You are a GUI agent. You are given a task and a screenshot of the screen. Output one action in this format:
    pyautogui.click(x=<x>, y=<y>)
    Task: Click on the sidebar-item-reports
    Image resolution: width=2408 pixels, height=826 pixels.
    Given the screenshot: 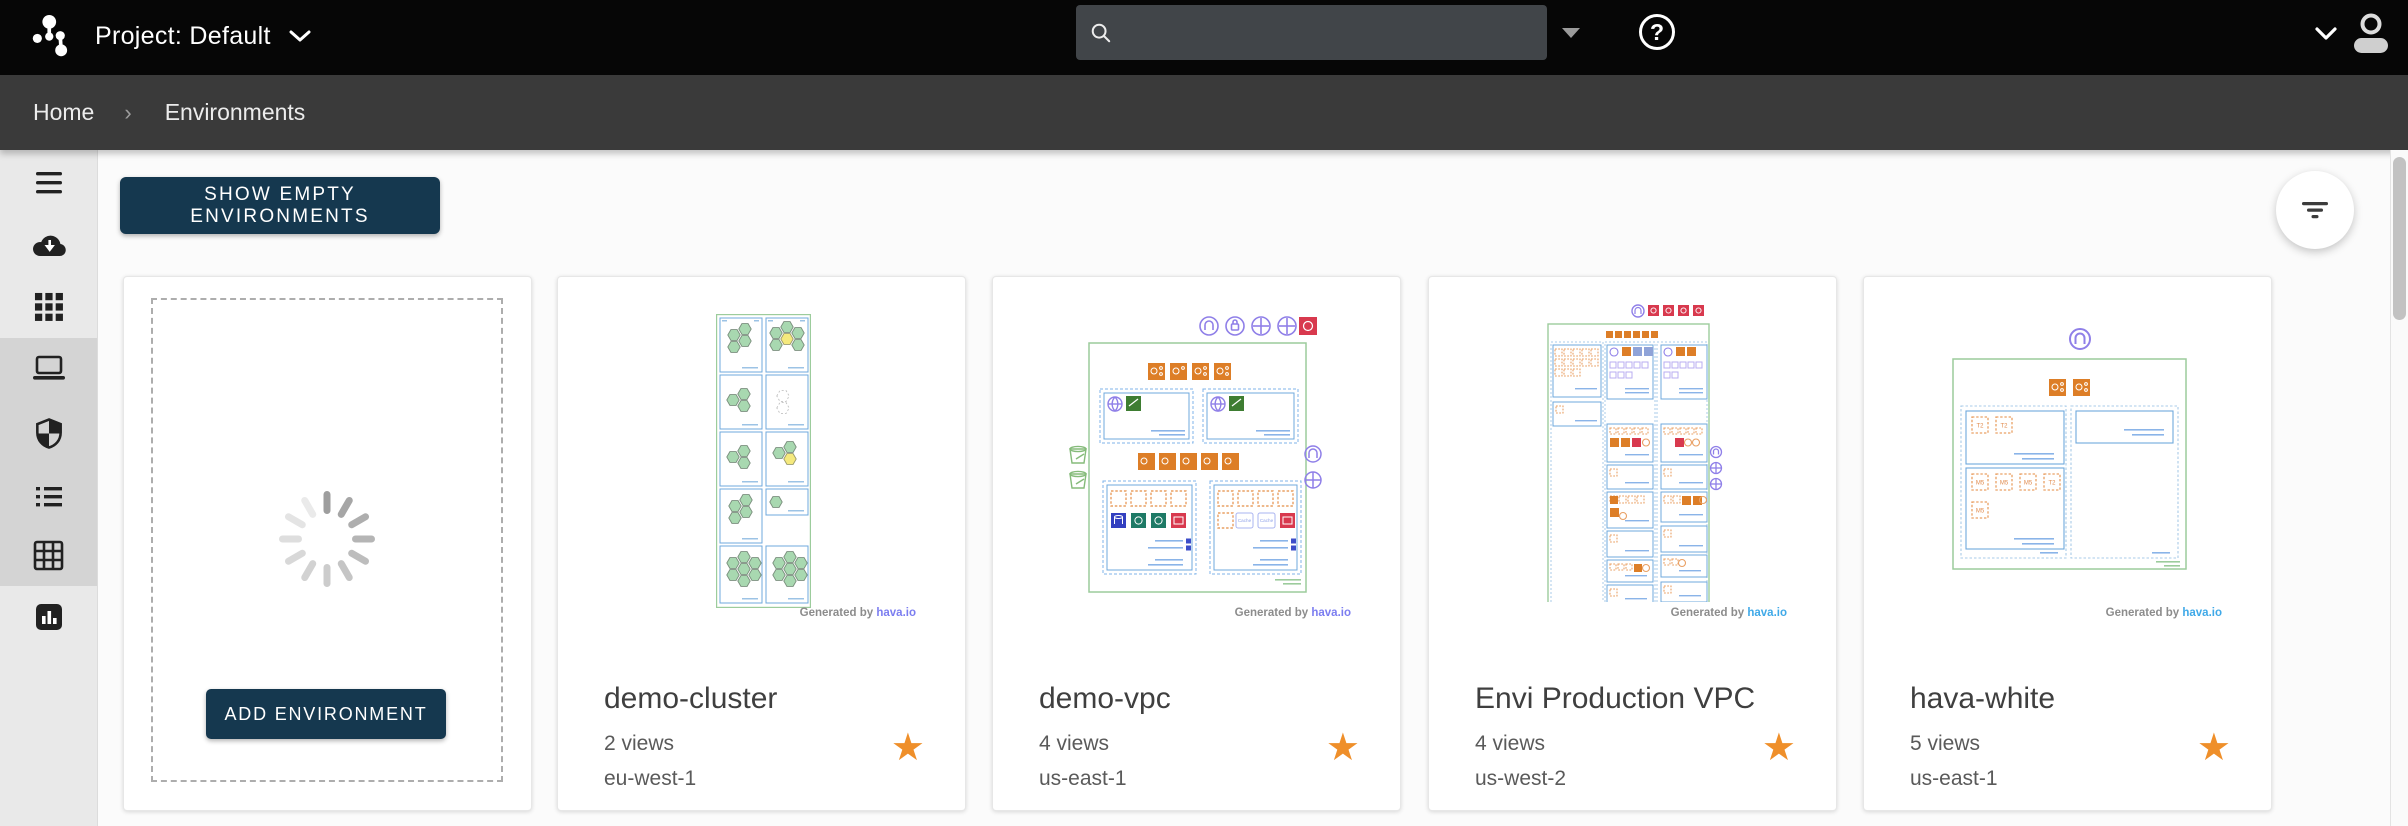 What is the action you would take?
    pyautogui.click(x=48, y=617)
    